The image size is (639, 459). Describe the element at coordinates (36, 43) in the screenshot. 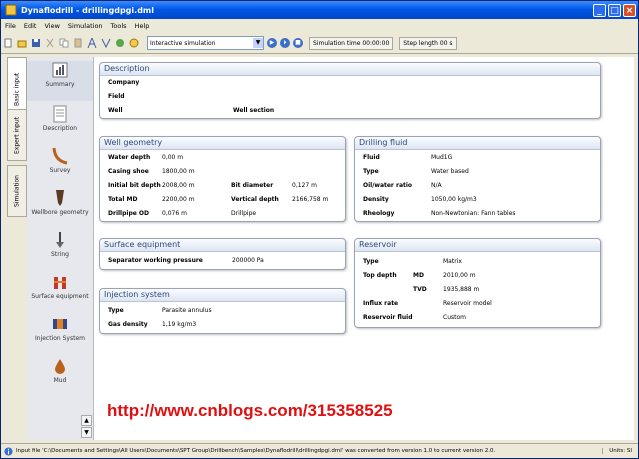

I see `save-icon` at that location.